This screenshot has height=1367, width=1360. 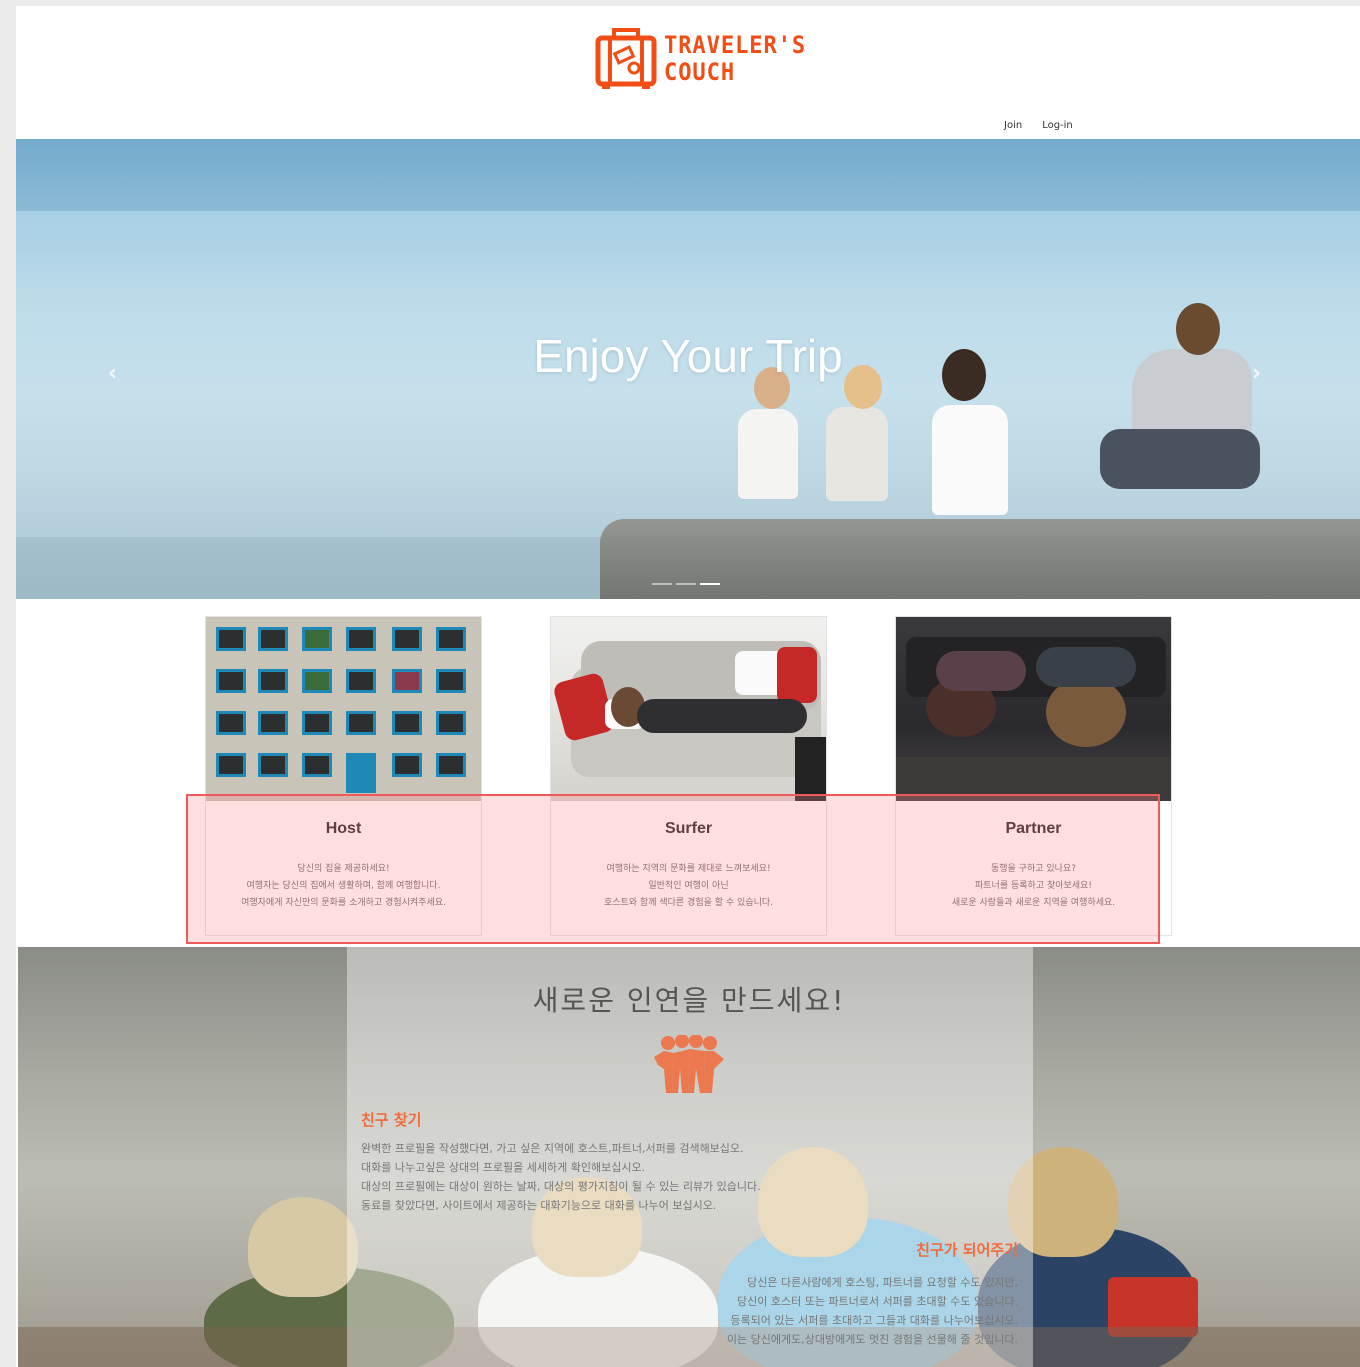 I want to click on brand-logo: TRAVELER'S COUCH, so click(x=699, y=63).